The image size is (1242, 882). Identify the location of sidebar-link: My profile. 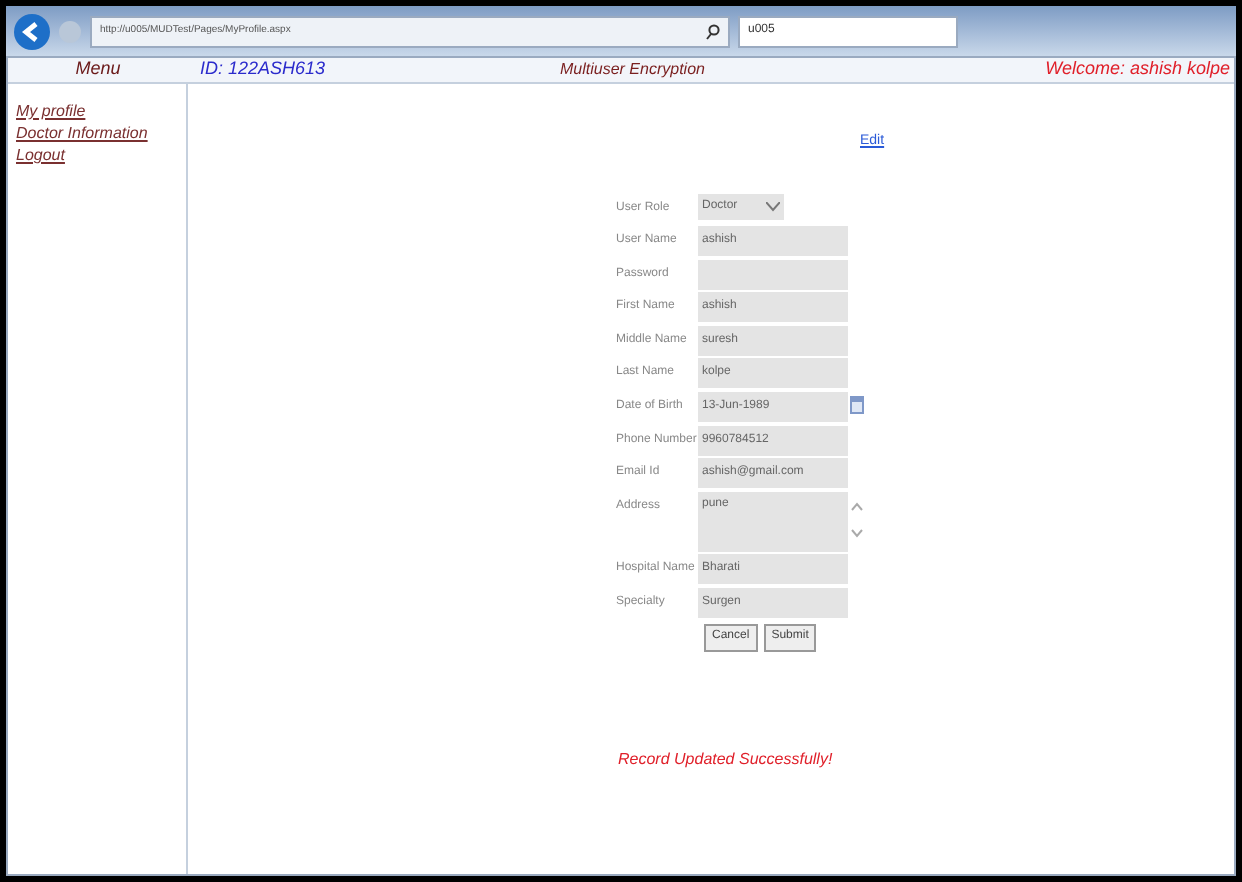
(101, 111).